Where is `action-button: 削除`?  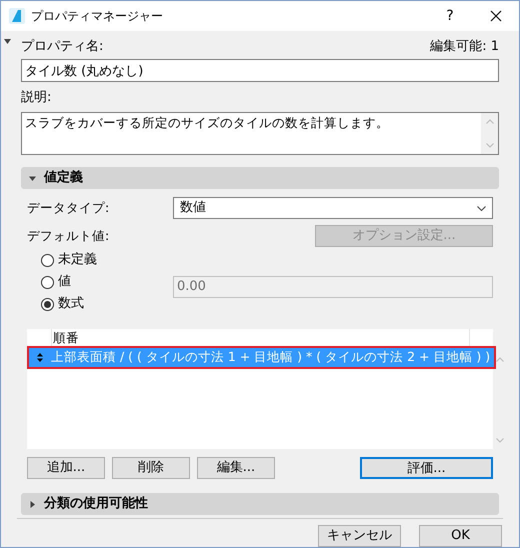
action-button: 削除 is located at coordinates (151, 468).